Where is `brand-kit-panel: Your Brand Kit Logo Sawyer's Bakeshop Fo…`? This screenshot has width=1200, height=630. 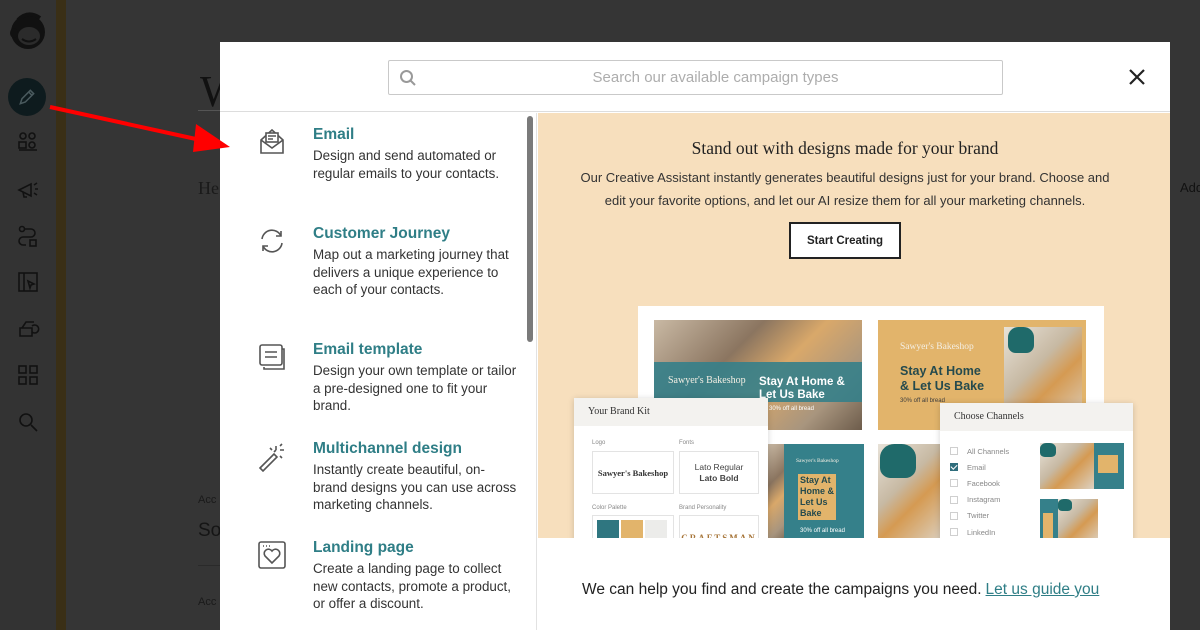 brand-kit-panel: Your Brand Kit Logo Sawyer's Bakeshop Fo… is located at coordinates (671, 468).